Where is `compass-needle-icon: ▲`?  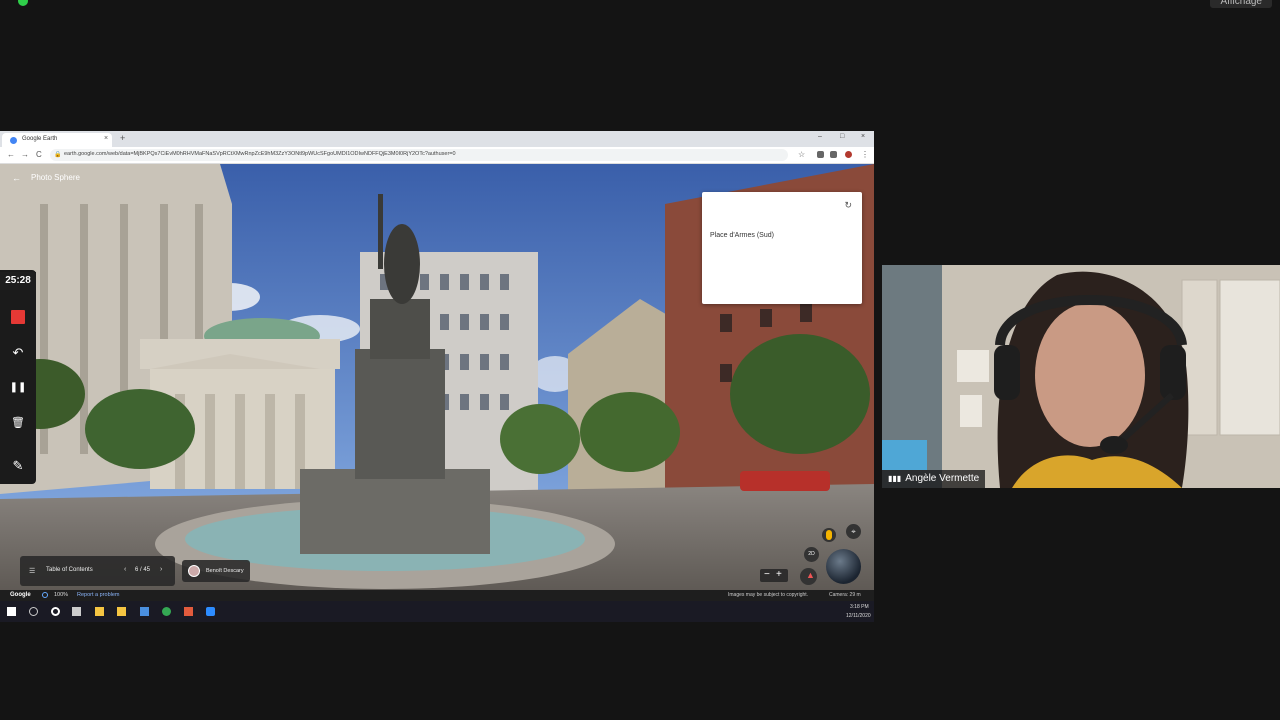
compass-needle-icon: ▲ is located at coordinates (810, 575).